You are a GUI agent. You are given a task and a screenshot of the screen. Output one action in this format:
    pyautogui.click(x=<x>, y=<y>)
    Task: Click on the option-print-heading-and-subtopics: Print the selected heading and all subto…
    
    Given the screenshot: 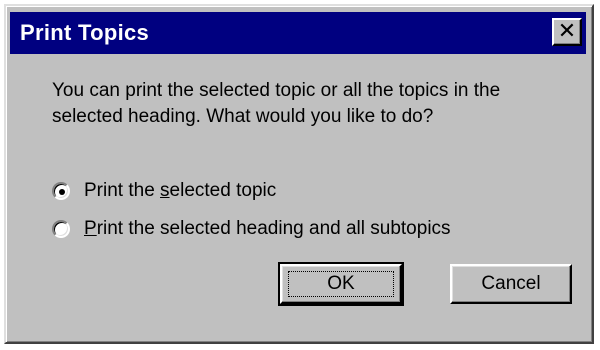 What is the action you would take?
    pyautogui.click(x=251, y=229)
    